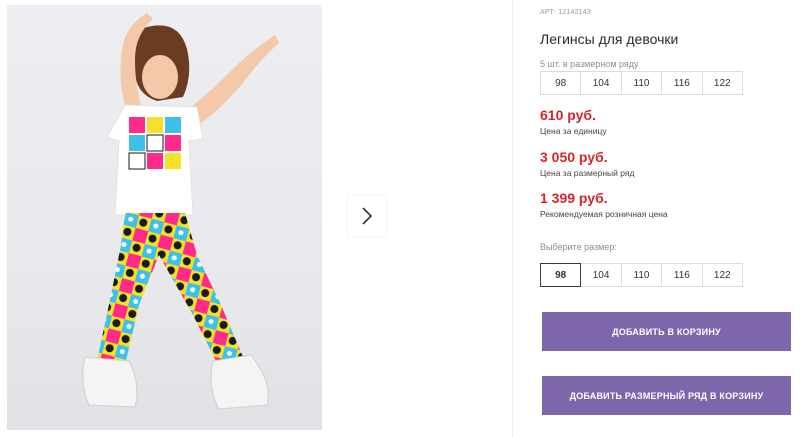 The image size is (800, 437). Describe the element at coordinates (609, 39) in the screenshot. I see `product-title: Легинсы для девочки` at that location.